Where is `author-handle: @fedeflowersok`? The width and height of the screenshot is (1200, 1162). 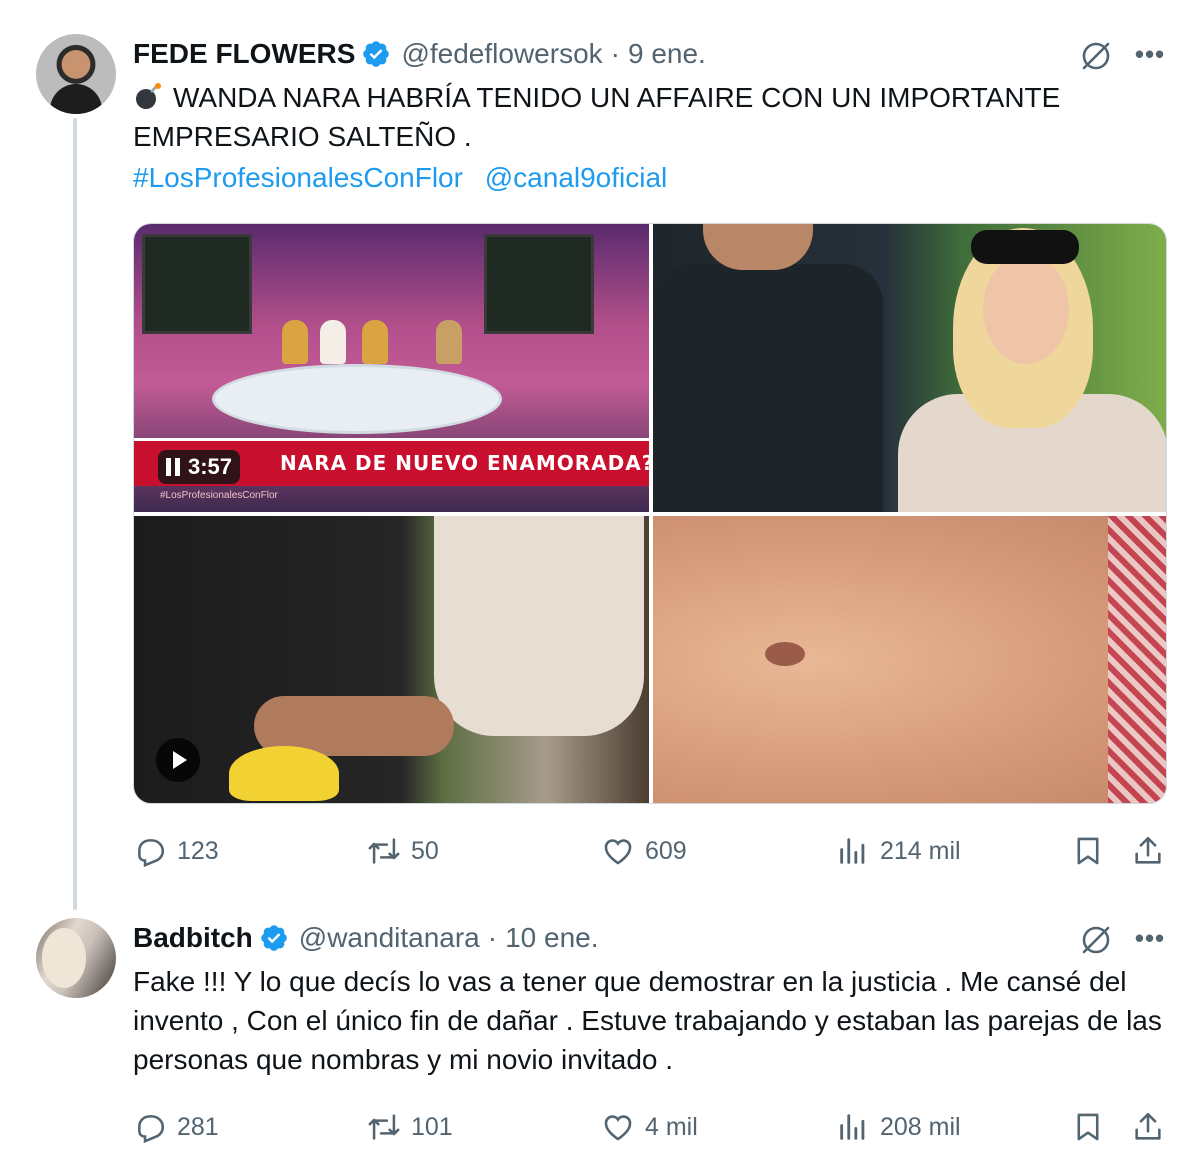
author-handle: @fedeflowersok is located at coordinates (501, 54).